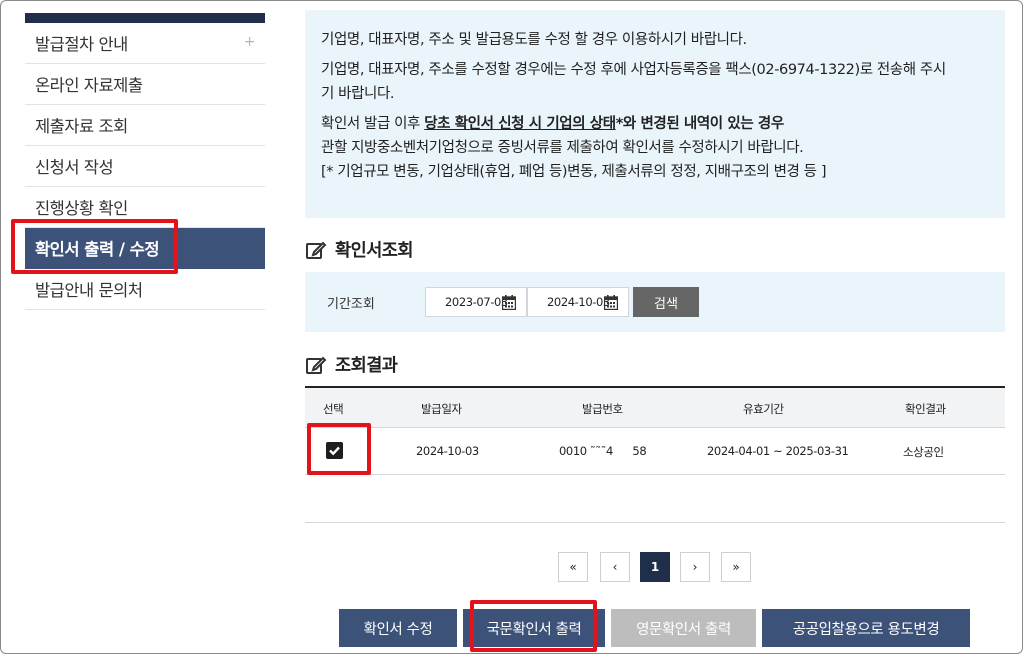 Image resolution: width=1023 pixels, height=654 pixels. I want to click on sidebar-item-certificate-print: 확인서 출력 / 수정, so click(145, 248).